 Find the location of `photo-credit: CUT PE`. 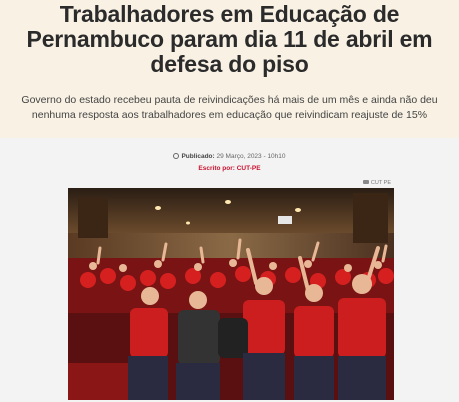

photo-credit: CUT PE is located at coordinates (376, 183).